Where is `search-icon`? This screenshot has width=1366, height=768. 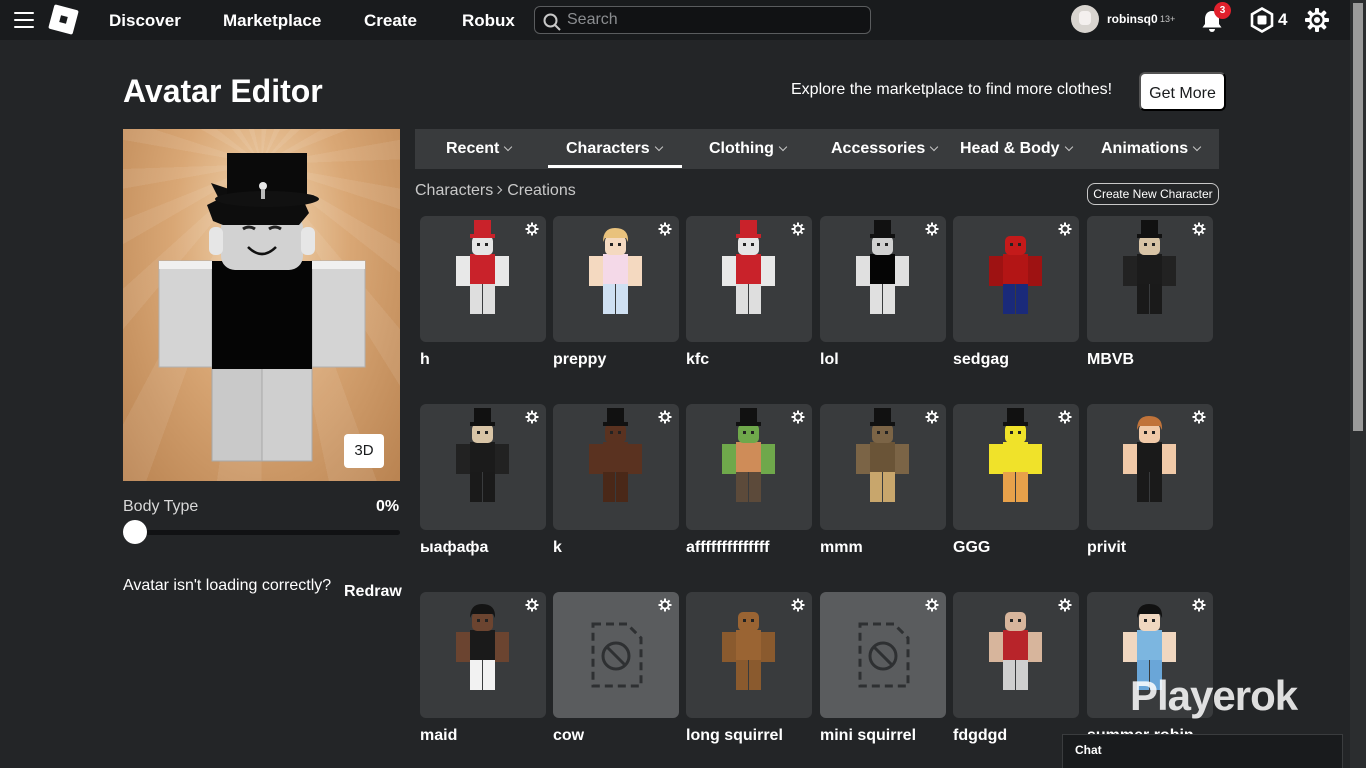
search-icon is located at coordinates (552, 22).